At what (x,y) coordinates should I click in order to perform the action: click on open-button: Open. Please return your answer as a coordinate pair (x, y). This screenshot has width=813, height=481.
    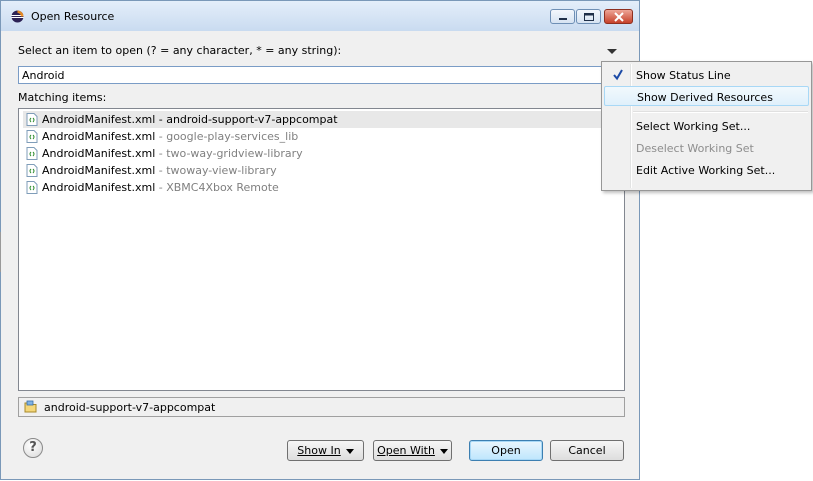
    Looking at the image, I should click on (506, 450).